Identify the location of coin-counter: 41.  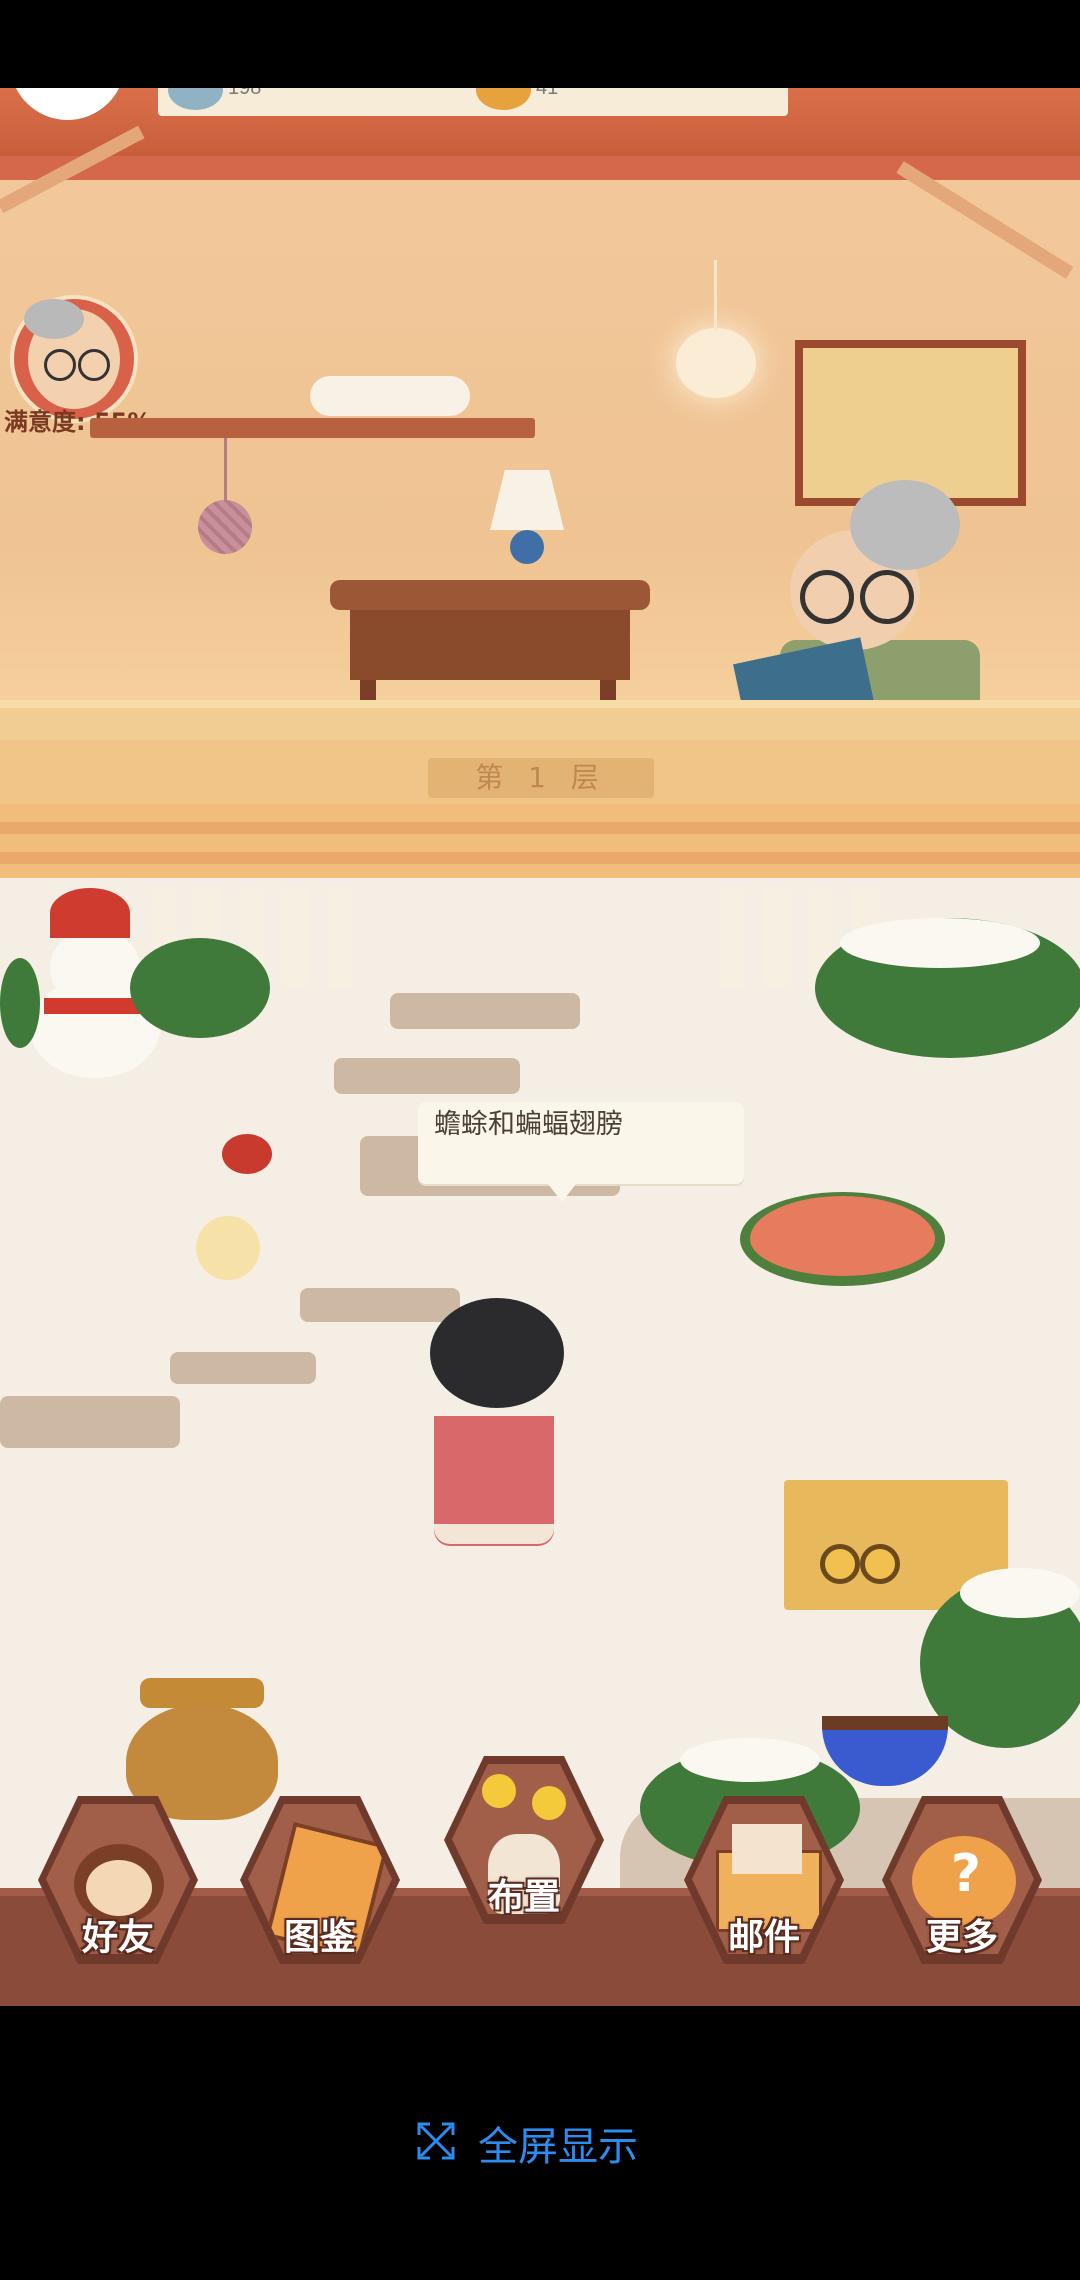
(627, 102).